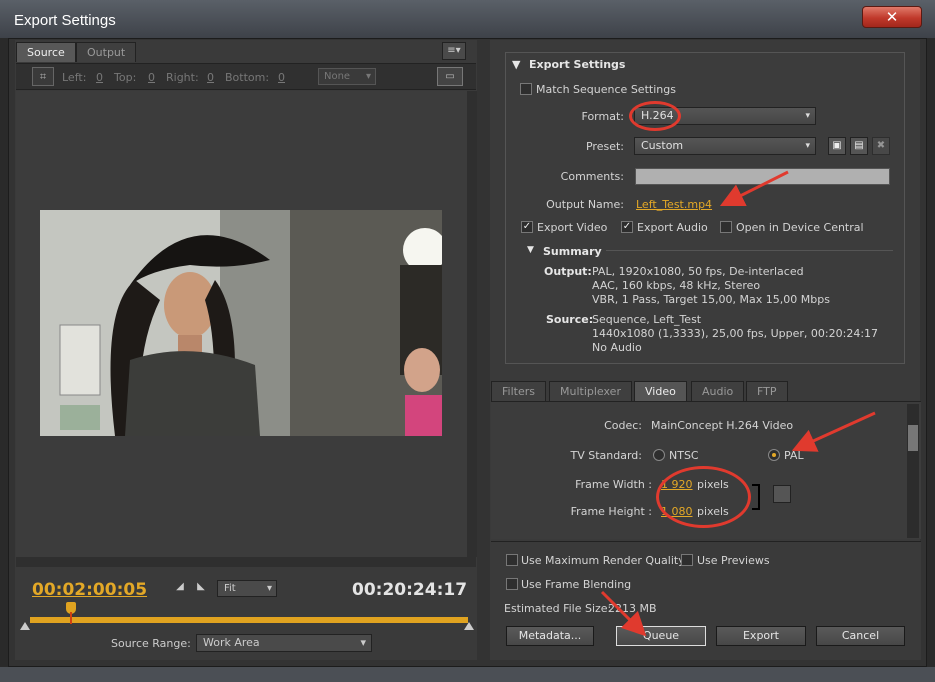 The height and width of the screenshot is (682, 935). I want to click on zoom-fit-select: Fit ▾, so click(247, 588).